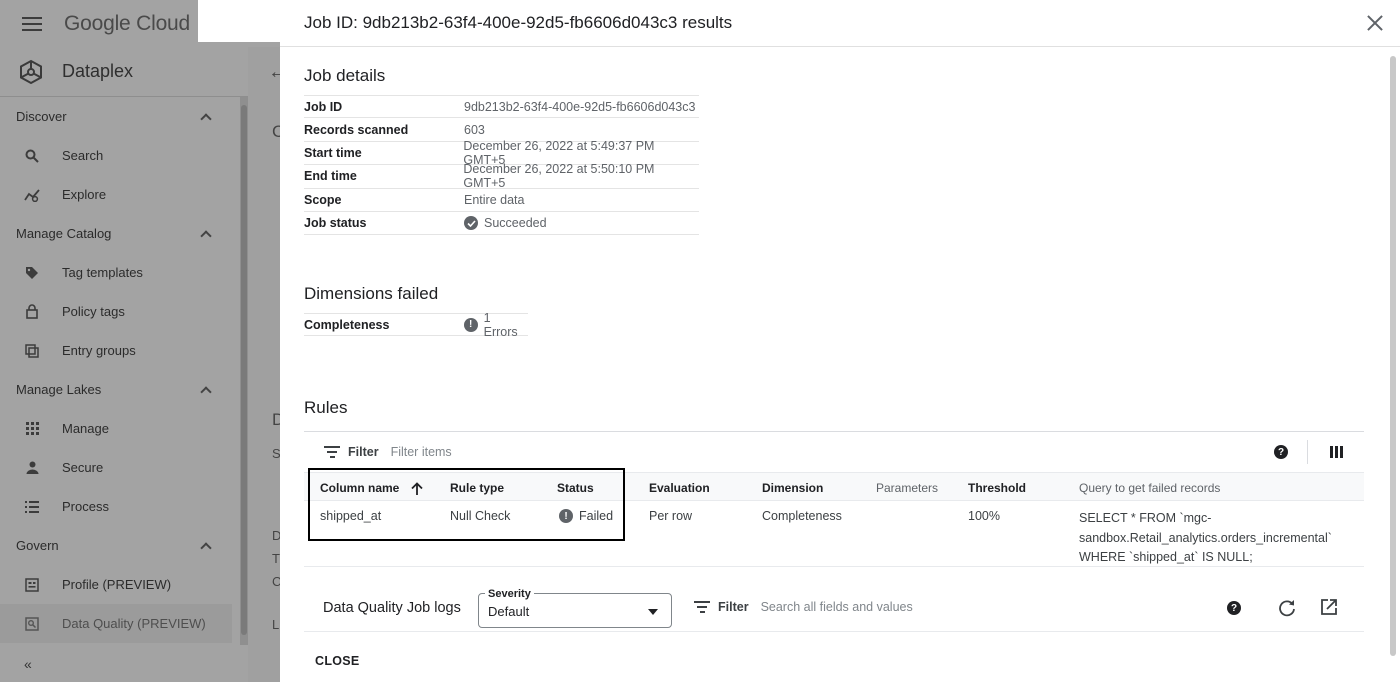  What do you see at coordinates (85, 506) in the screenshot?
I see `sidebar-item-label: Process` at bounding box center [85, 506].